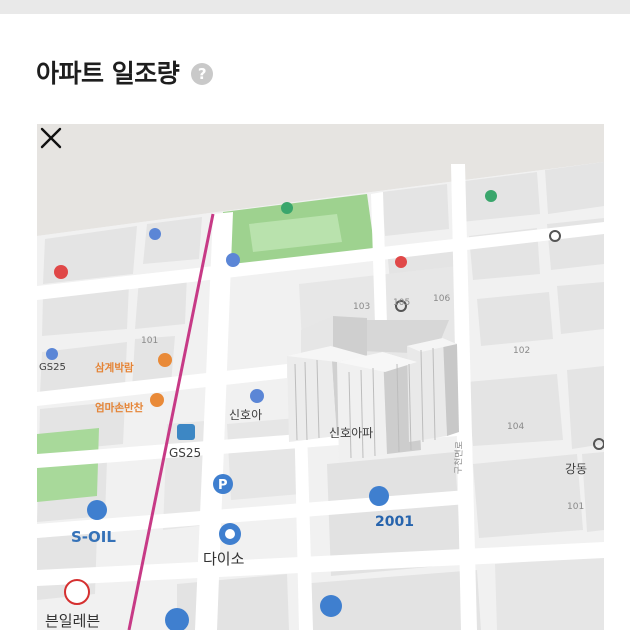 The height and width of the screenshot is (630, 630). I want to click on question-circle-icon: ?, so click(202, 74).